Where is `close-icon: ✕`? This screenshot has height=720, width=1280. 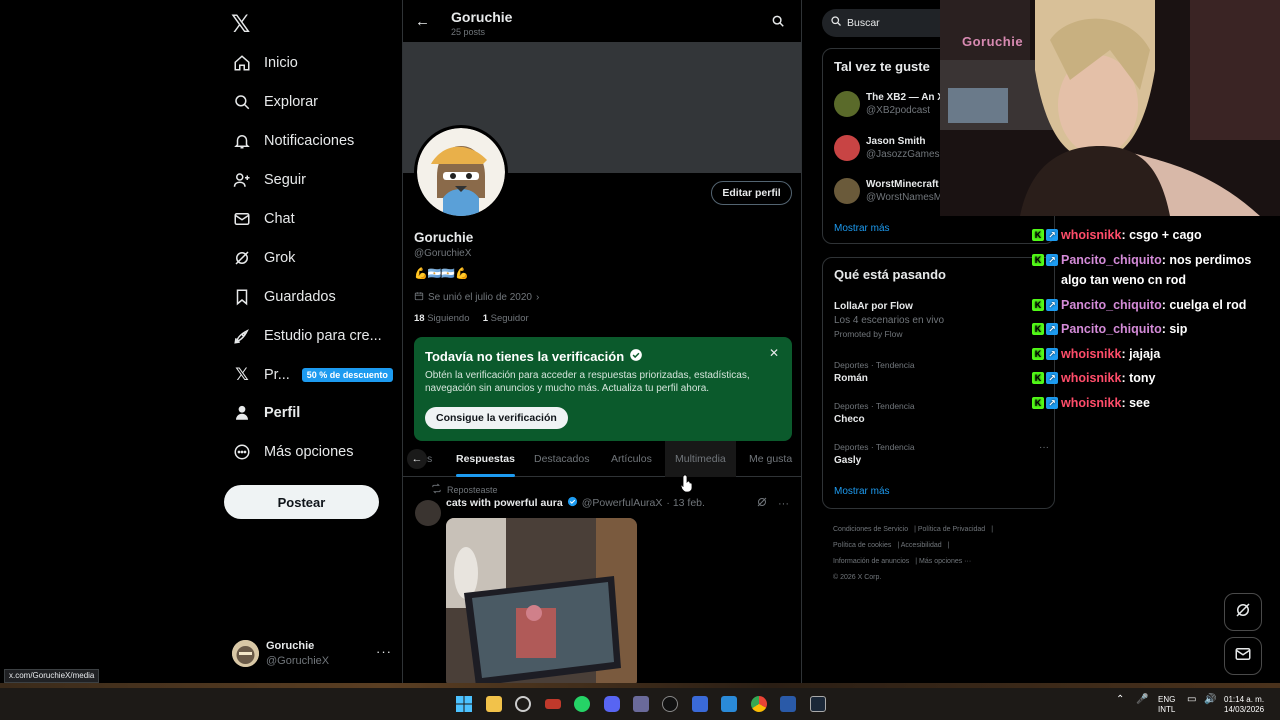
close-icon: ✕ is located at coordinates (774, 353).